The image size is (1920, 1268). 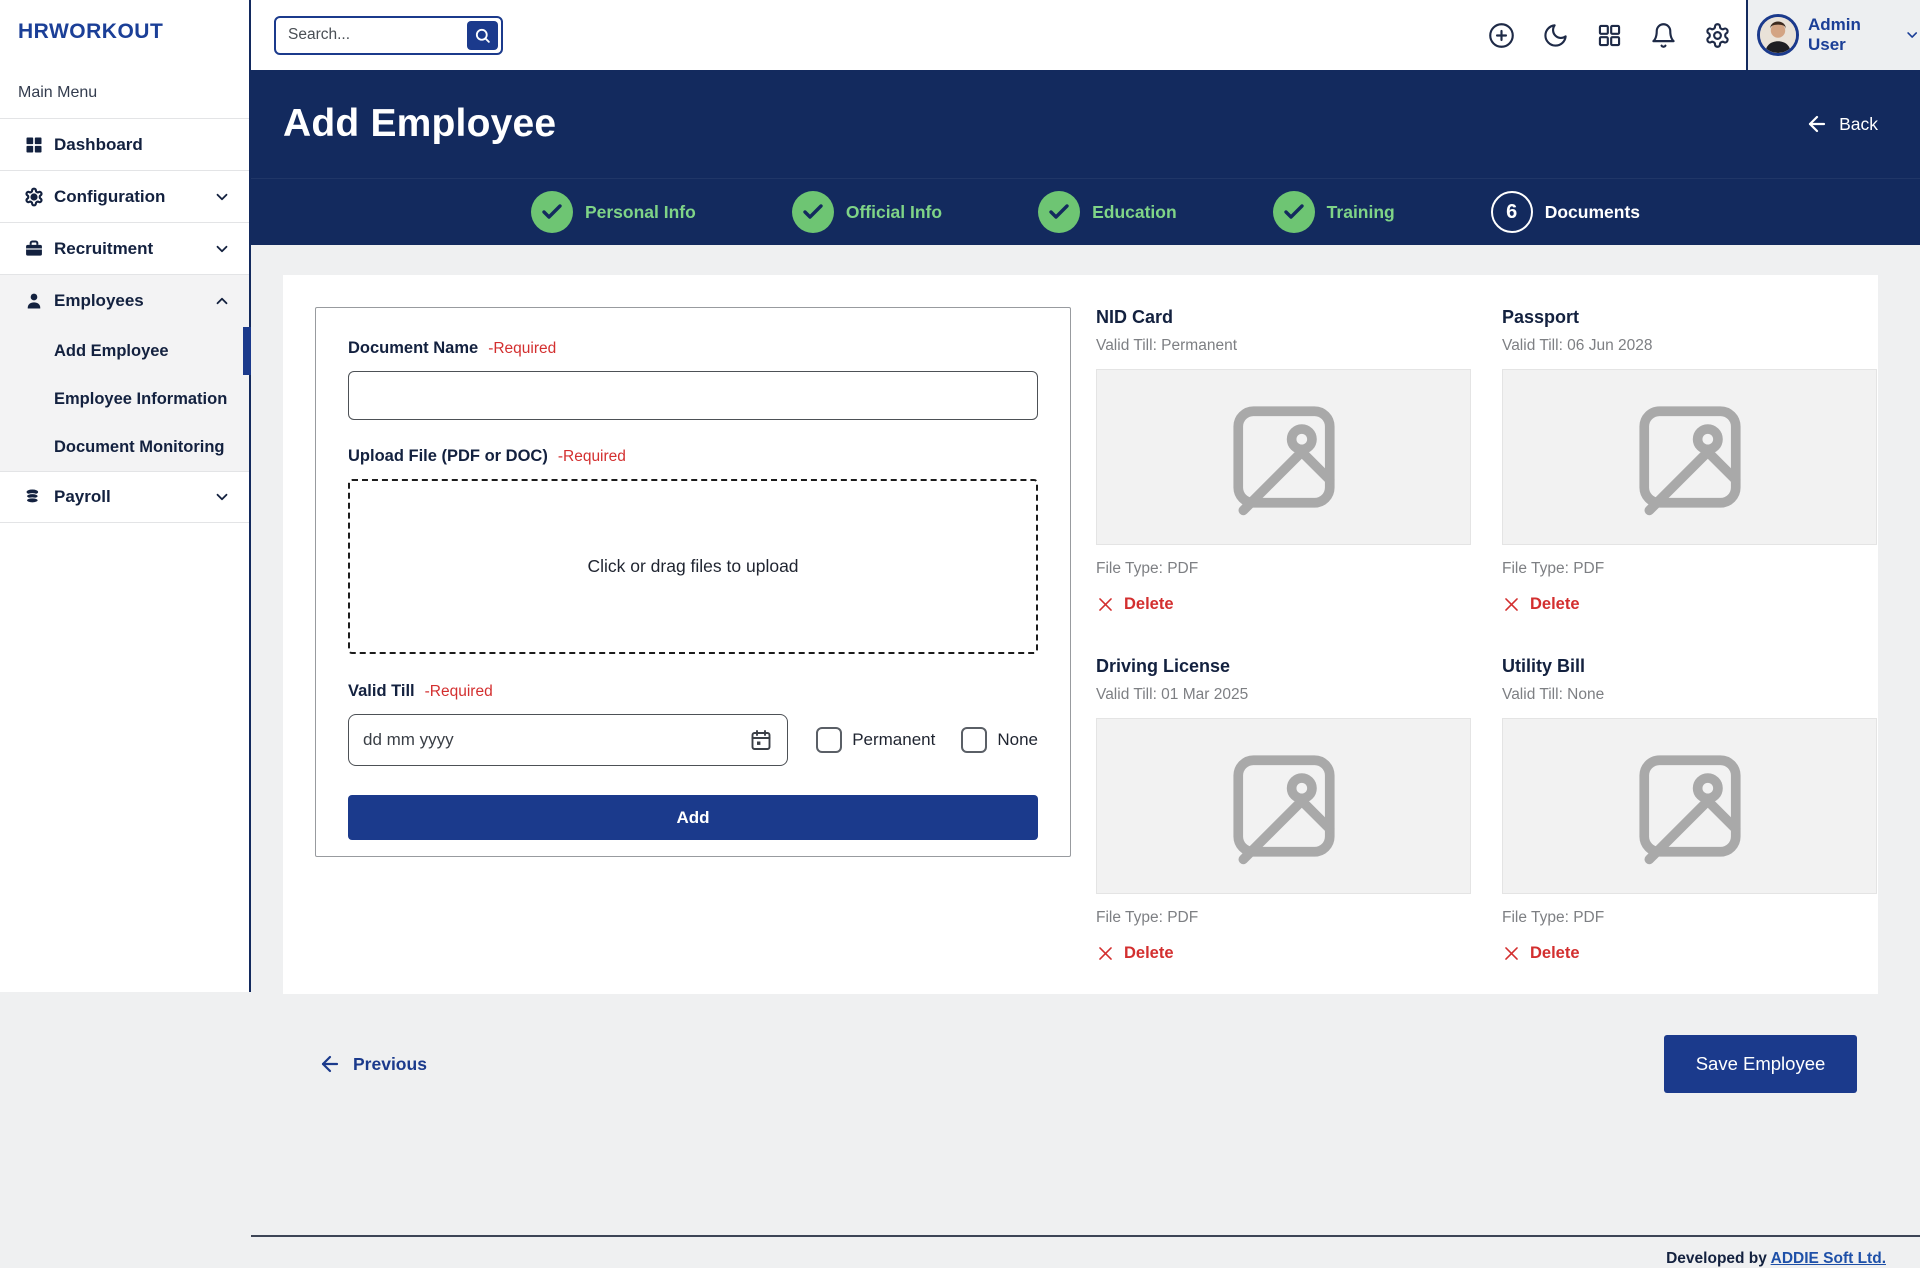 I want to click on document-valid-till: Valid Till: None, so click(x=1553, y=694).